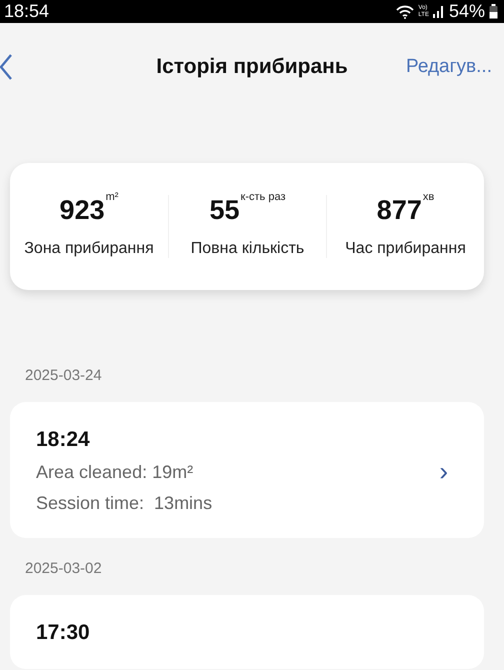  I want to click on stat-unit: m², so click(112, 197).